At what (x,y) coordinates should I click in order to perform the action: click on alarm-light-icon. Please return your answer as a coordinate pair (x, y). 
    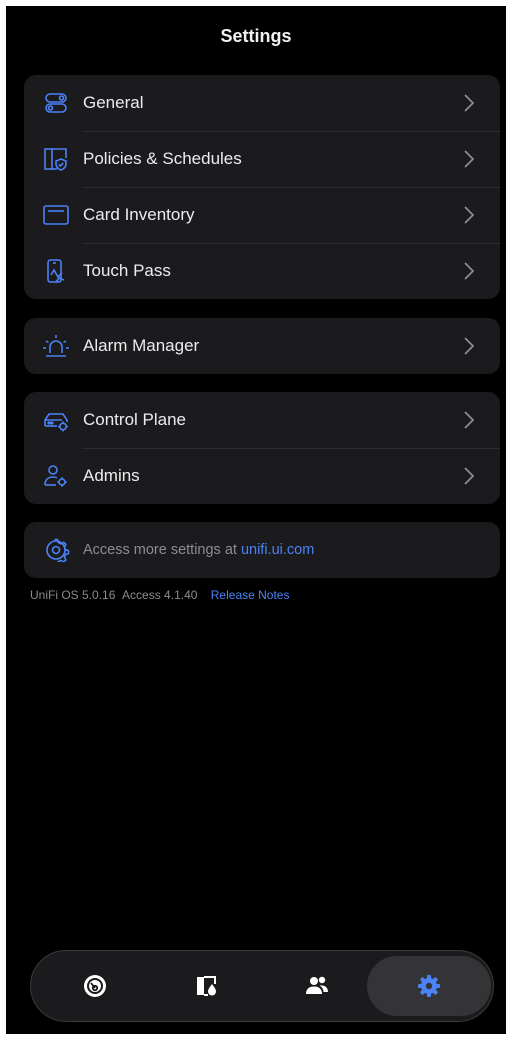
    Looking at the image, I should click on (56, 346).